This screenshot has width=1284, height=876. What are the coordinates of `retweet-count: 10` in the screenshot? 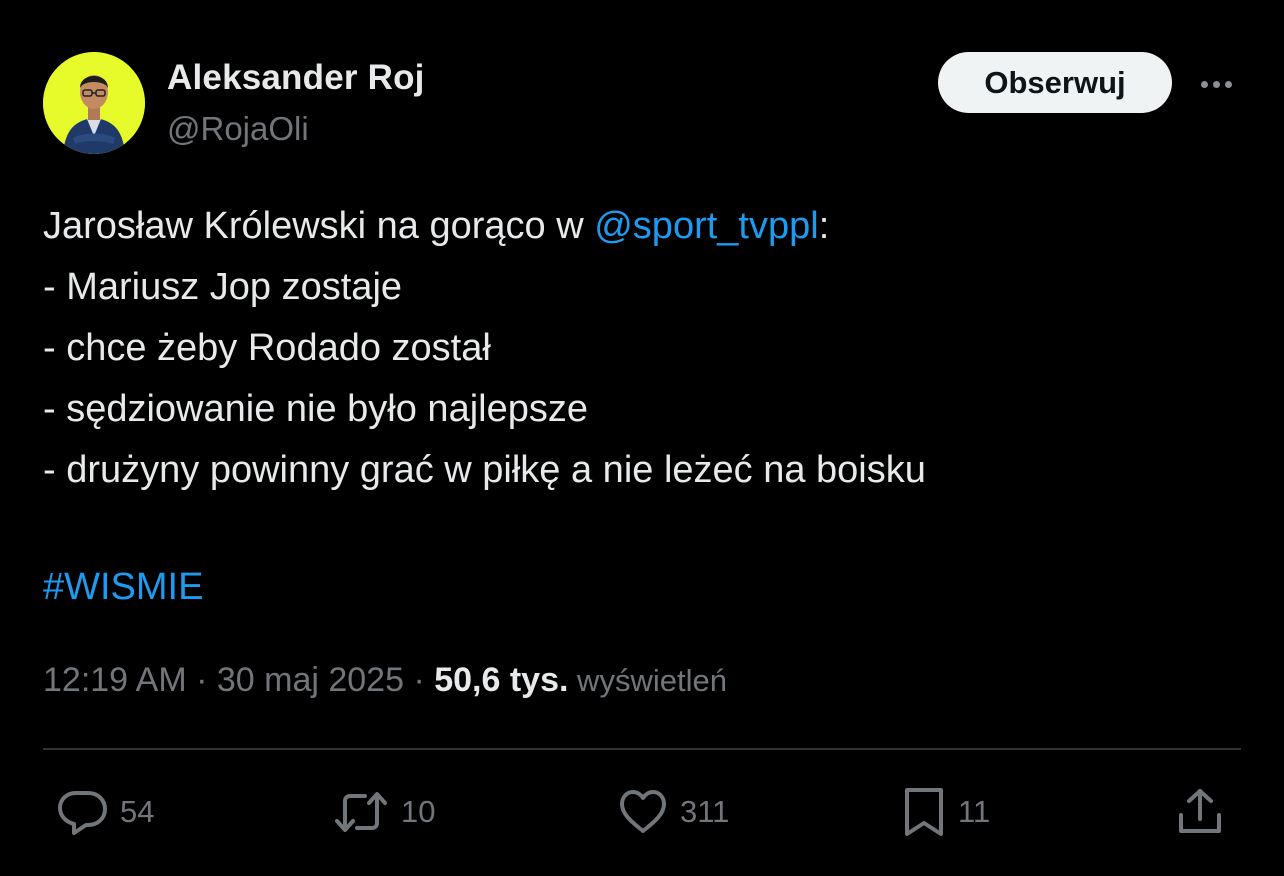 It's located at (418, 811).